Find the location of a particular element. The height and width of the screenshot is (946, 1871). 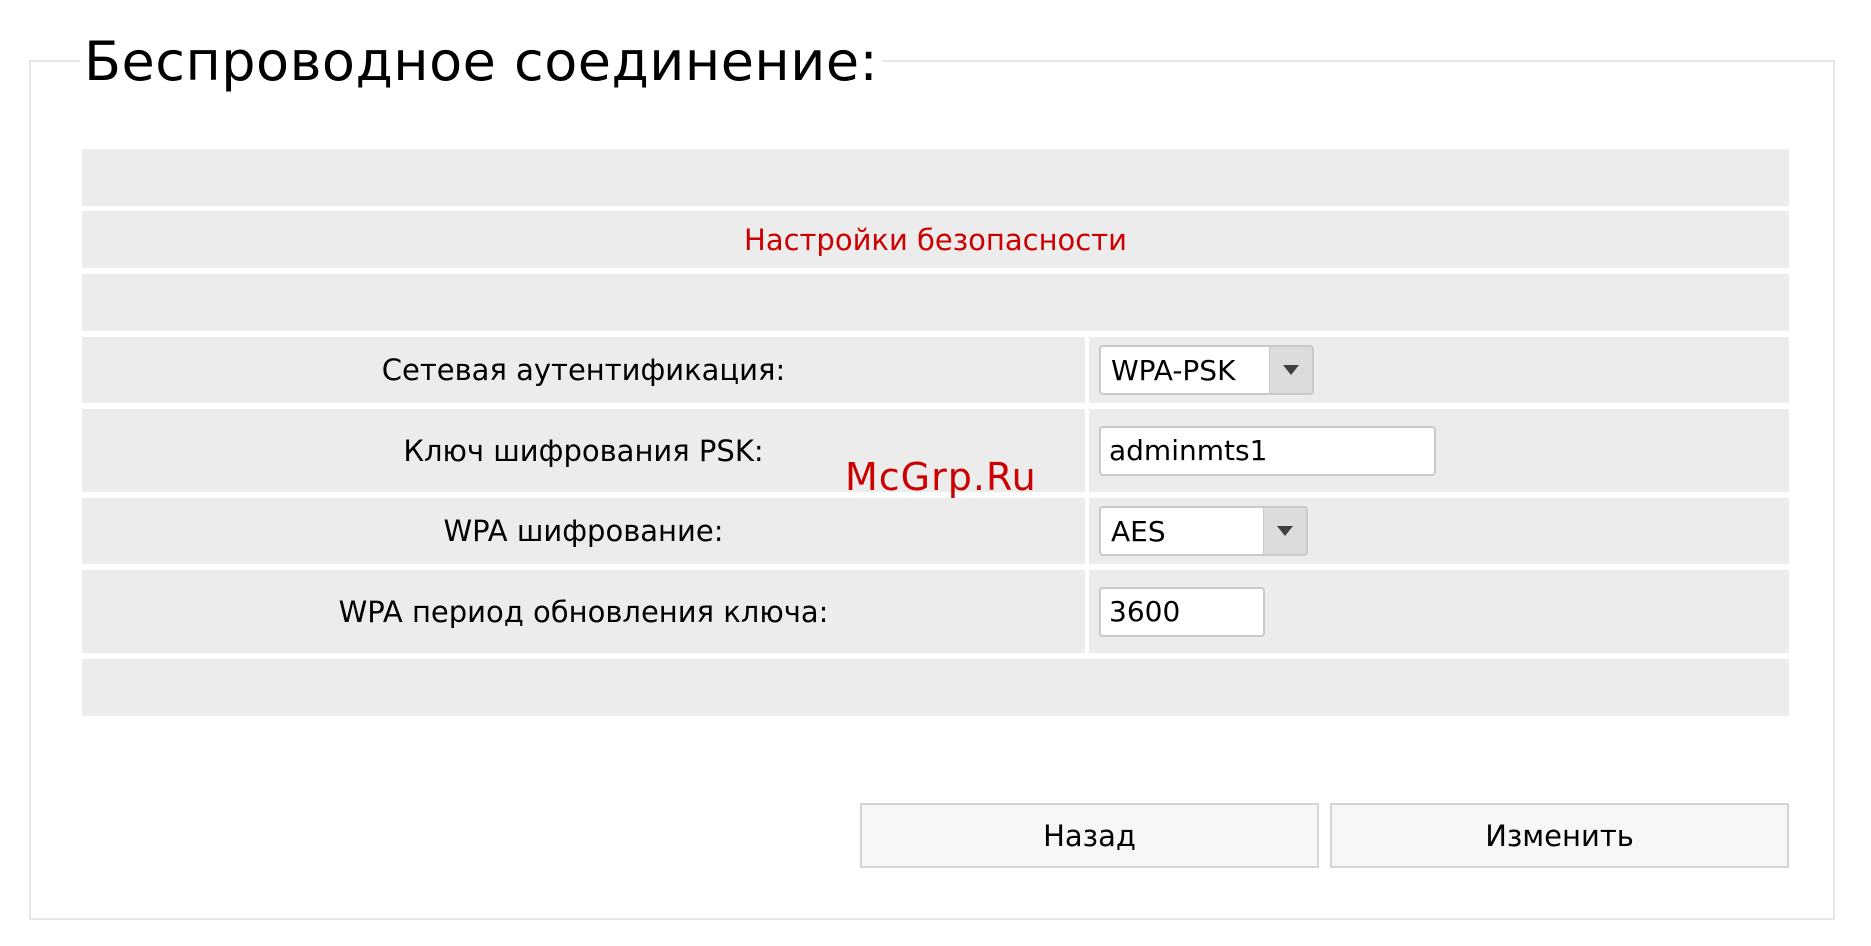

watermark-text: McGrp.Ru is located at coordinates (941, 477).